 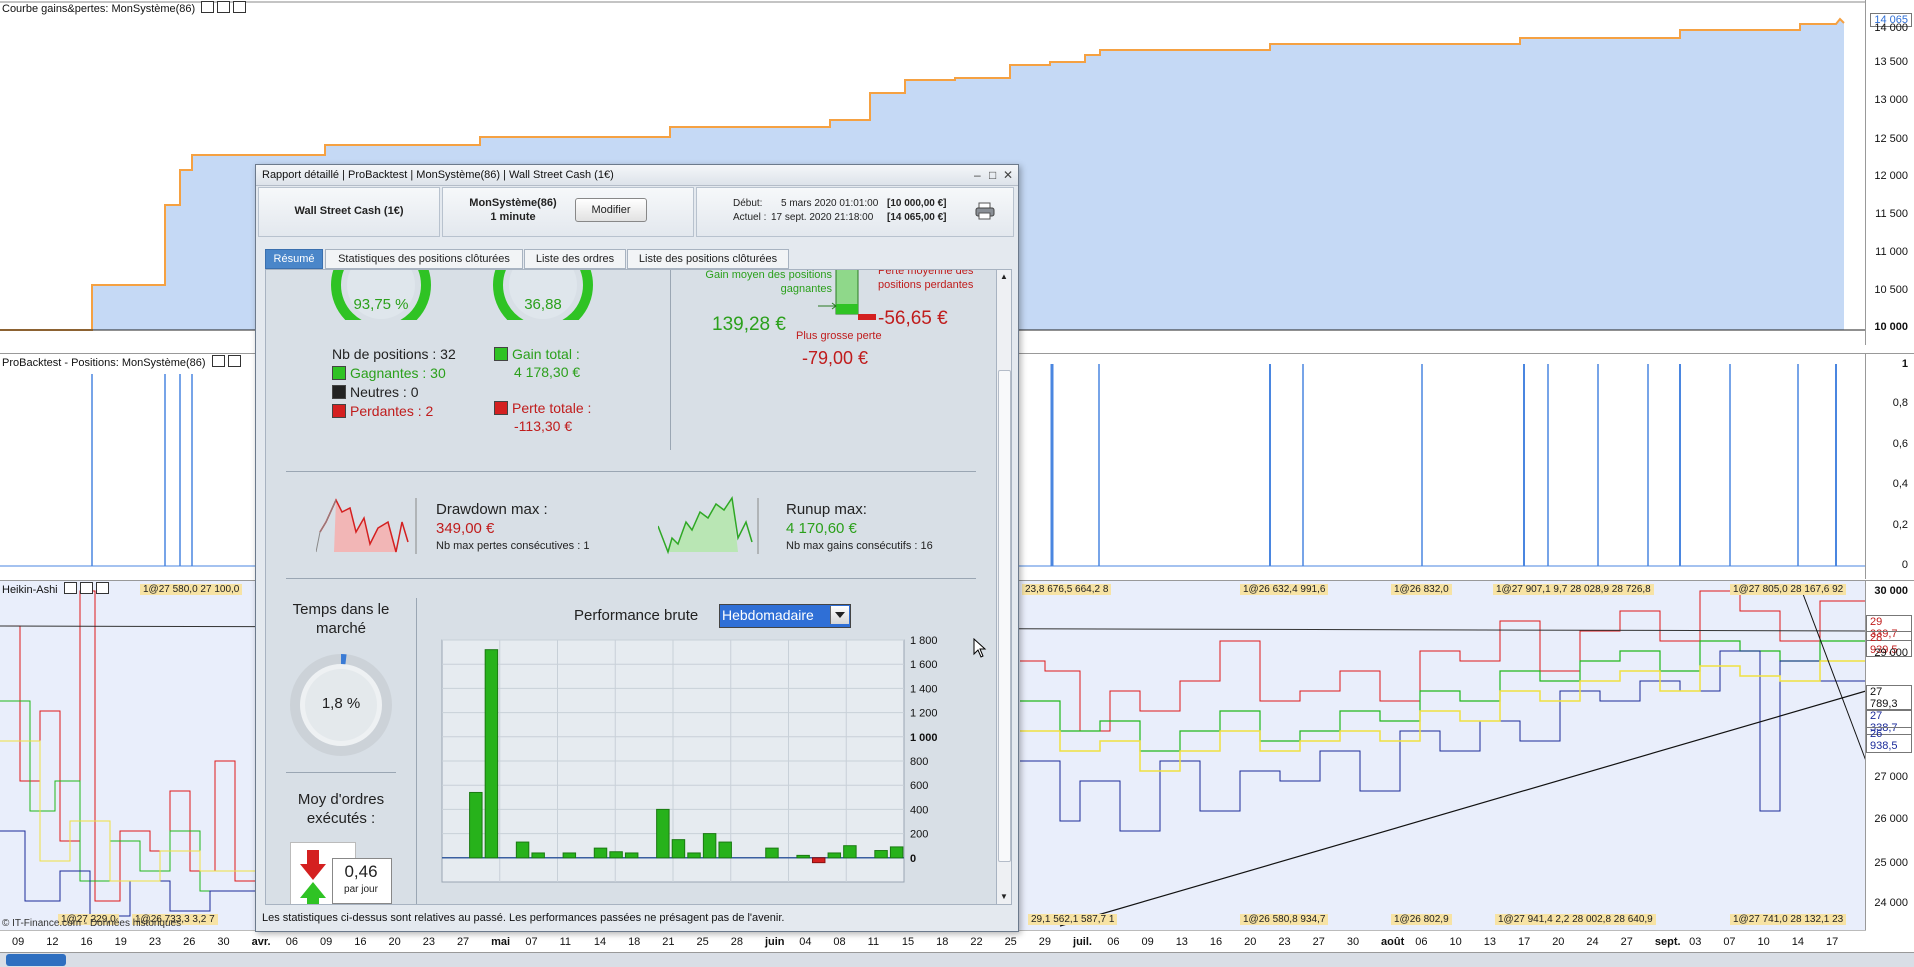 I want to click on positions-tick: 0, so click(x=1904, y=565).